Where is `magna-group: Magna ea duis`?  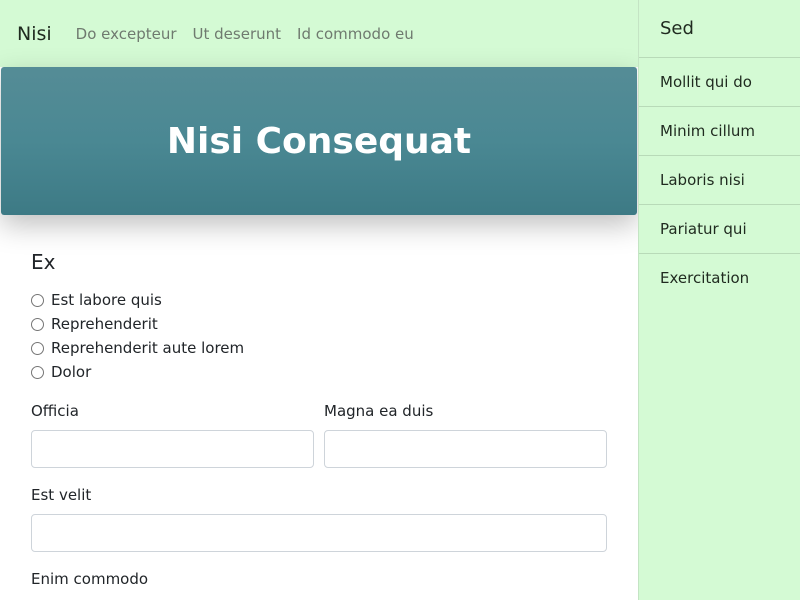 magna-group: Magna ea duis is located at coordinates (465, 435).